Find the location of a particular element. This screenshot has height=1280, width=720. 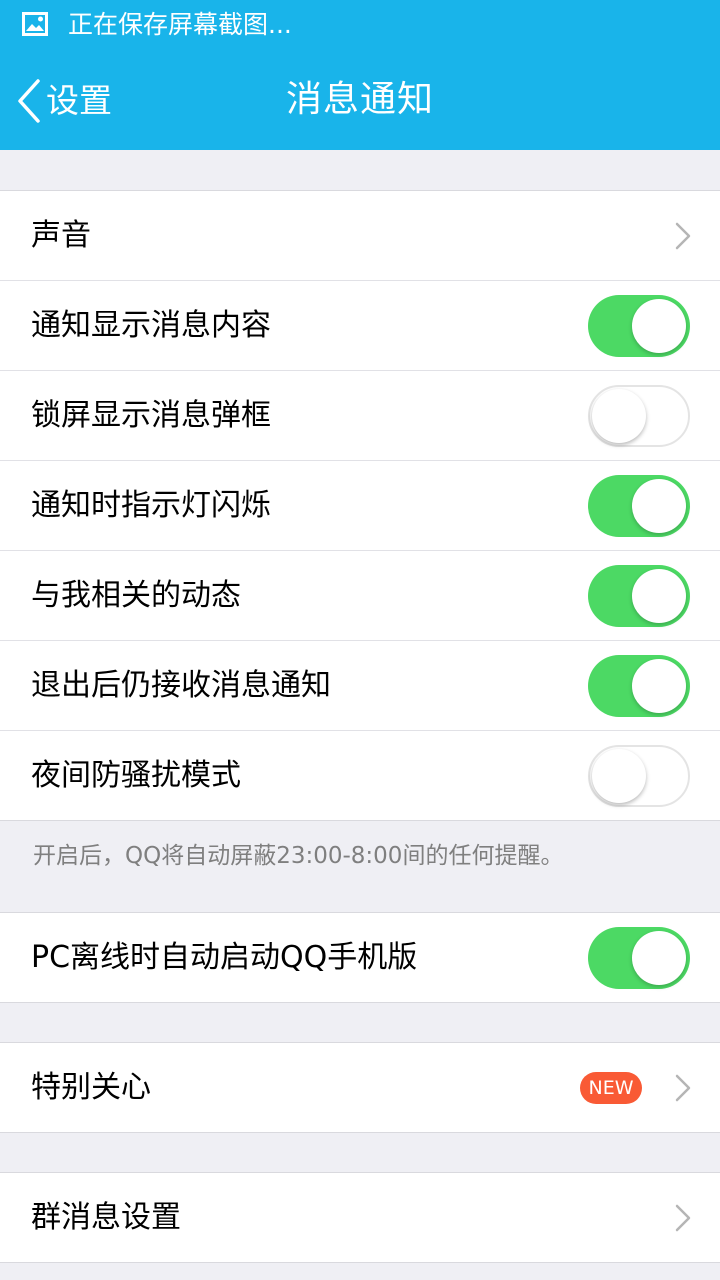

pc-offline-group: PC离线时自动启动QQ手机版 is located at coordinates (360, 957).